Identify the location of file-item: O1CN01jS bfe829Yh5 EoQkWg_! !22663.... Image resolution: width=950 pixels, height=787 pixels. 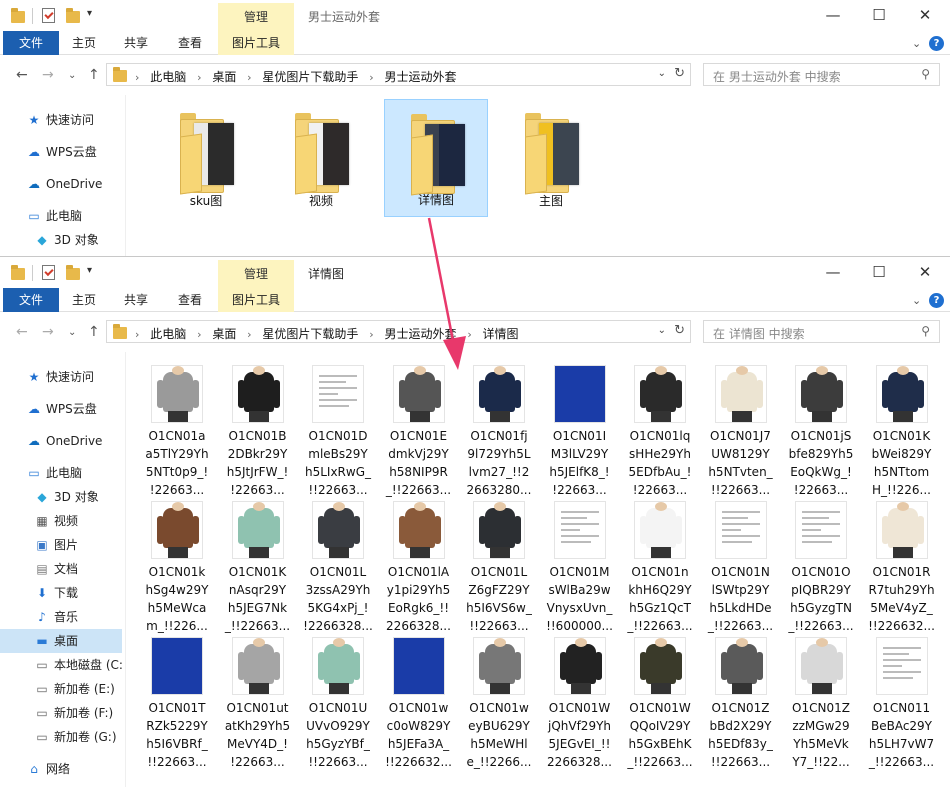
(821, 433).